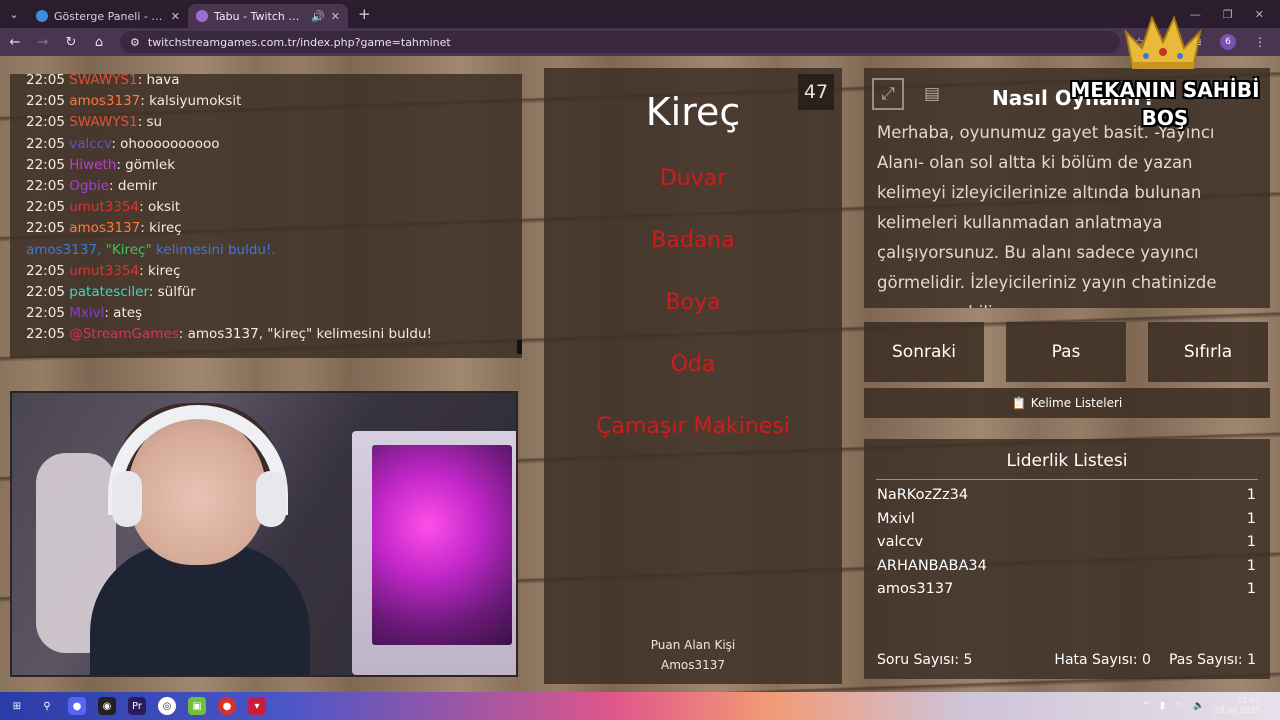 The image size is (1280, 720). What do you see at coordinates (257, 706) in the screenshot?
I see `app-icon: ▾` at bounding box center [257, 706].